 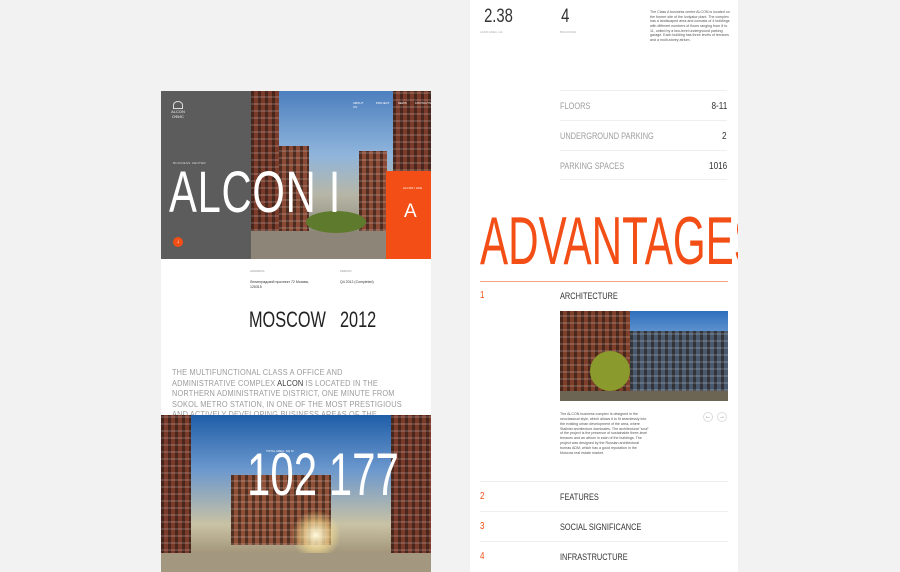 What do you see at coordinates (482, 295) in the screenshot?
I see `accordion-number: 1` at bounding box center [482, 295].